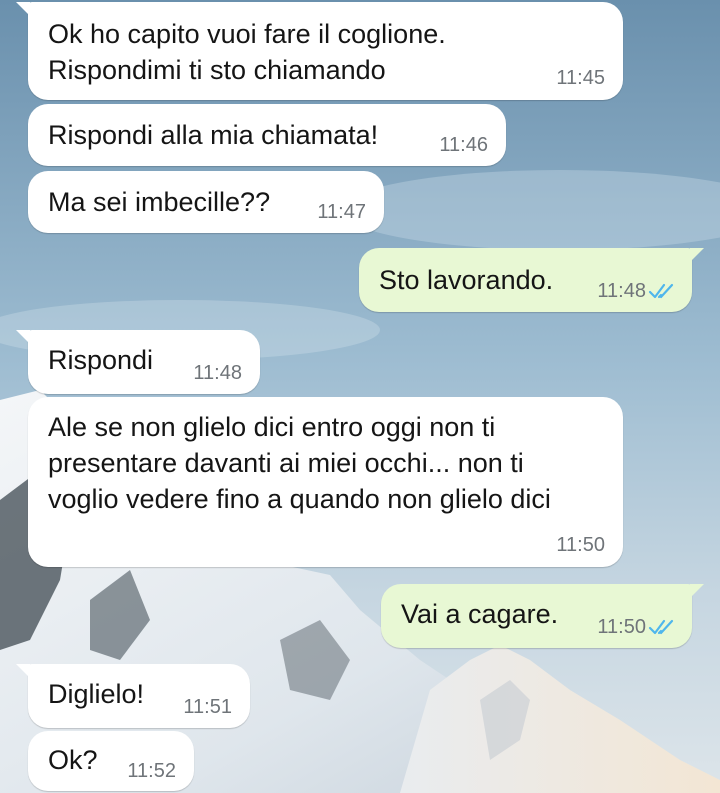 This screenshot has width=720, height=793. I want to click on incoming-message: Ma sei imbecille?? 11:47, so click(206, 202).